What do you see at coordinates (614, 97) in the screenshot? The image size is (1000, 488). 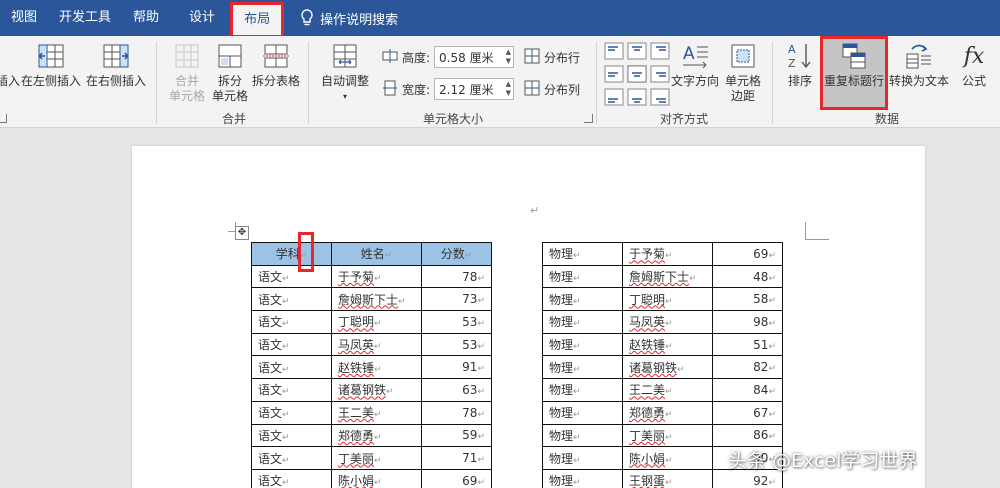 I see `align-bottom-left-icon` at bounding box center [614, 97].